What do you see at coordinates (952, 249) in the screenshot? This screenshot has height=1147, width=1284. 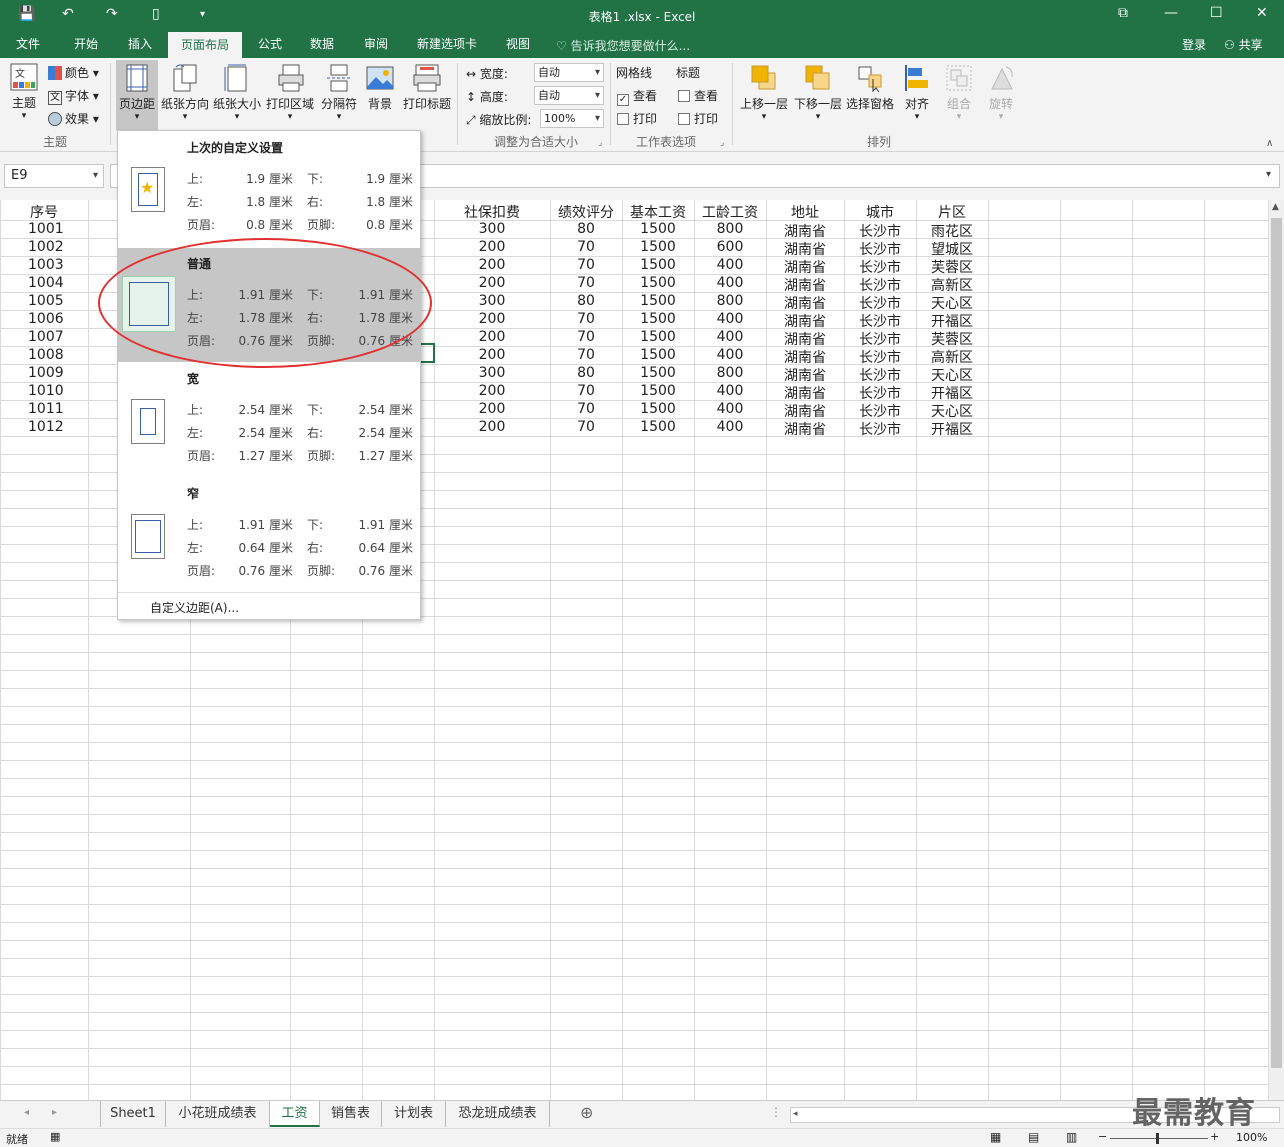 I see `table-cell: 望城区` at bounding box center [952, 249].